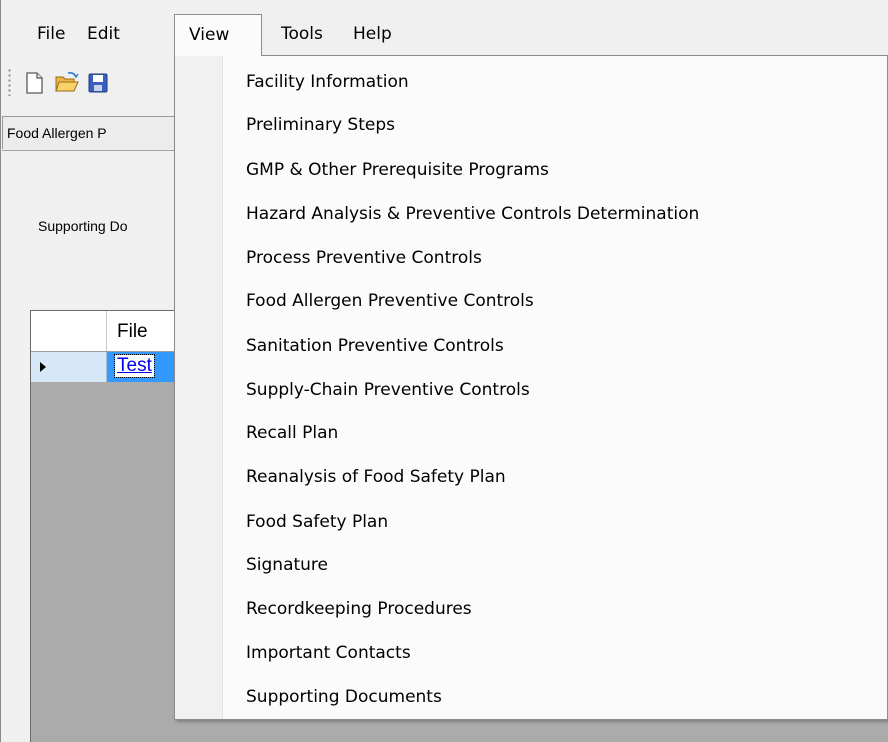 Image resolution: width=888 pixels, height=742 pixels. Describe the element at coordinates (372, 34) in the screenshot. I see `menu-help: Help` at that location.